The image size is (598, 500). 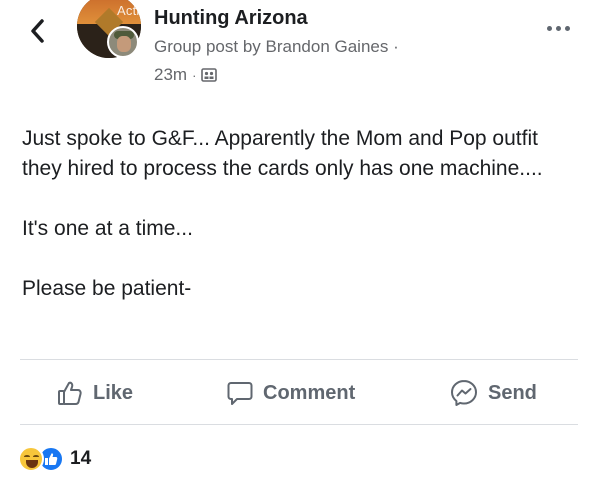 I want to click on post-time: 23m, so click(x=170, y=75).